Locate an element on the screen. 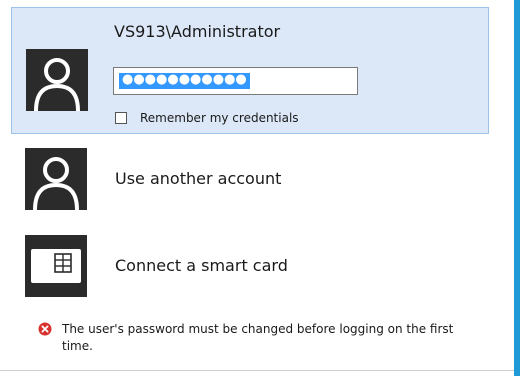 This screenshot has width=520, height=376. use-another-account-label: Use another account is located at coordinates (198, 178).